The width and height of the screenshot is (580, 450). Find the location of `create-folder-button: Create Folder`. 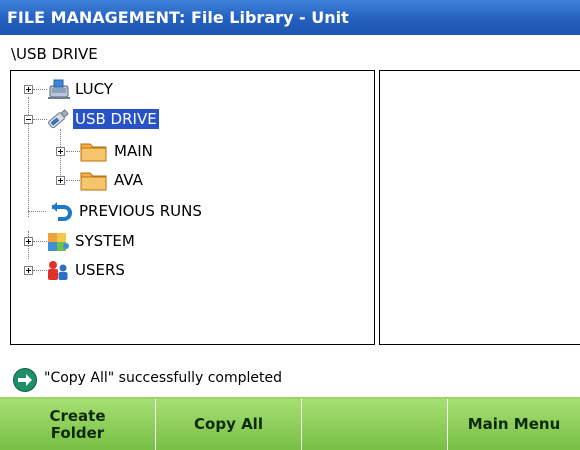

create-folder-button: Create Folder is located at coordinates (78, 424).